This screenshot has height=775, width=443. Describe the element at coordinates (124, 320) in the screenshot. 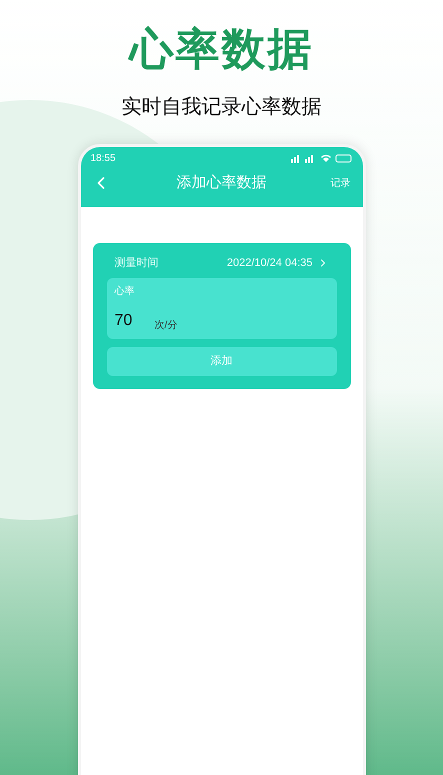

I see `field-value: 70` at that location.